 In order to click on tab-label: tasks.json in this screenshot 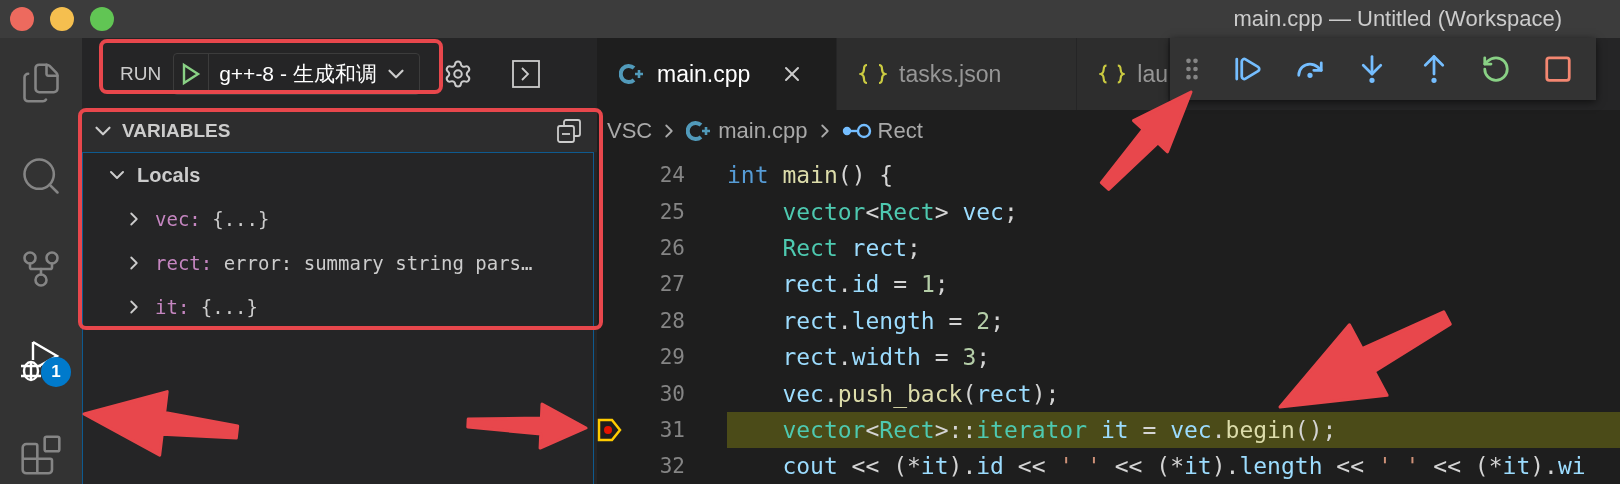, I will do `click(950, 74)`.